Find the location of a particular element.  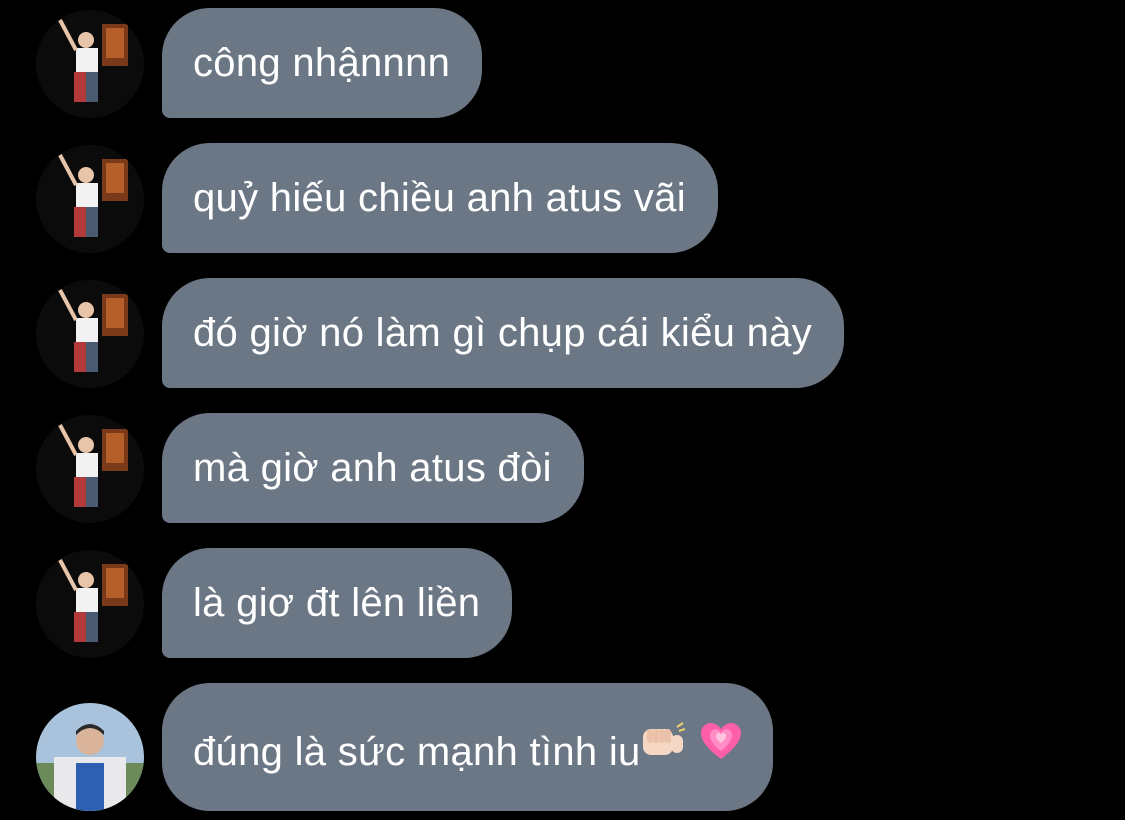

message-bubble: quỷ hiếu chiều anh atus vãi is located at coordinates (440, 198).